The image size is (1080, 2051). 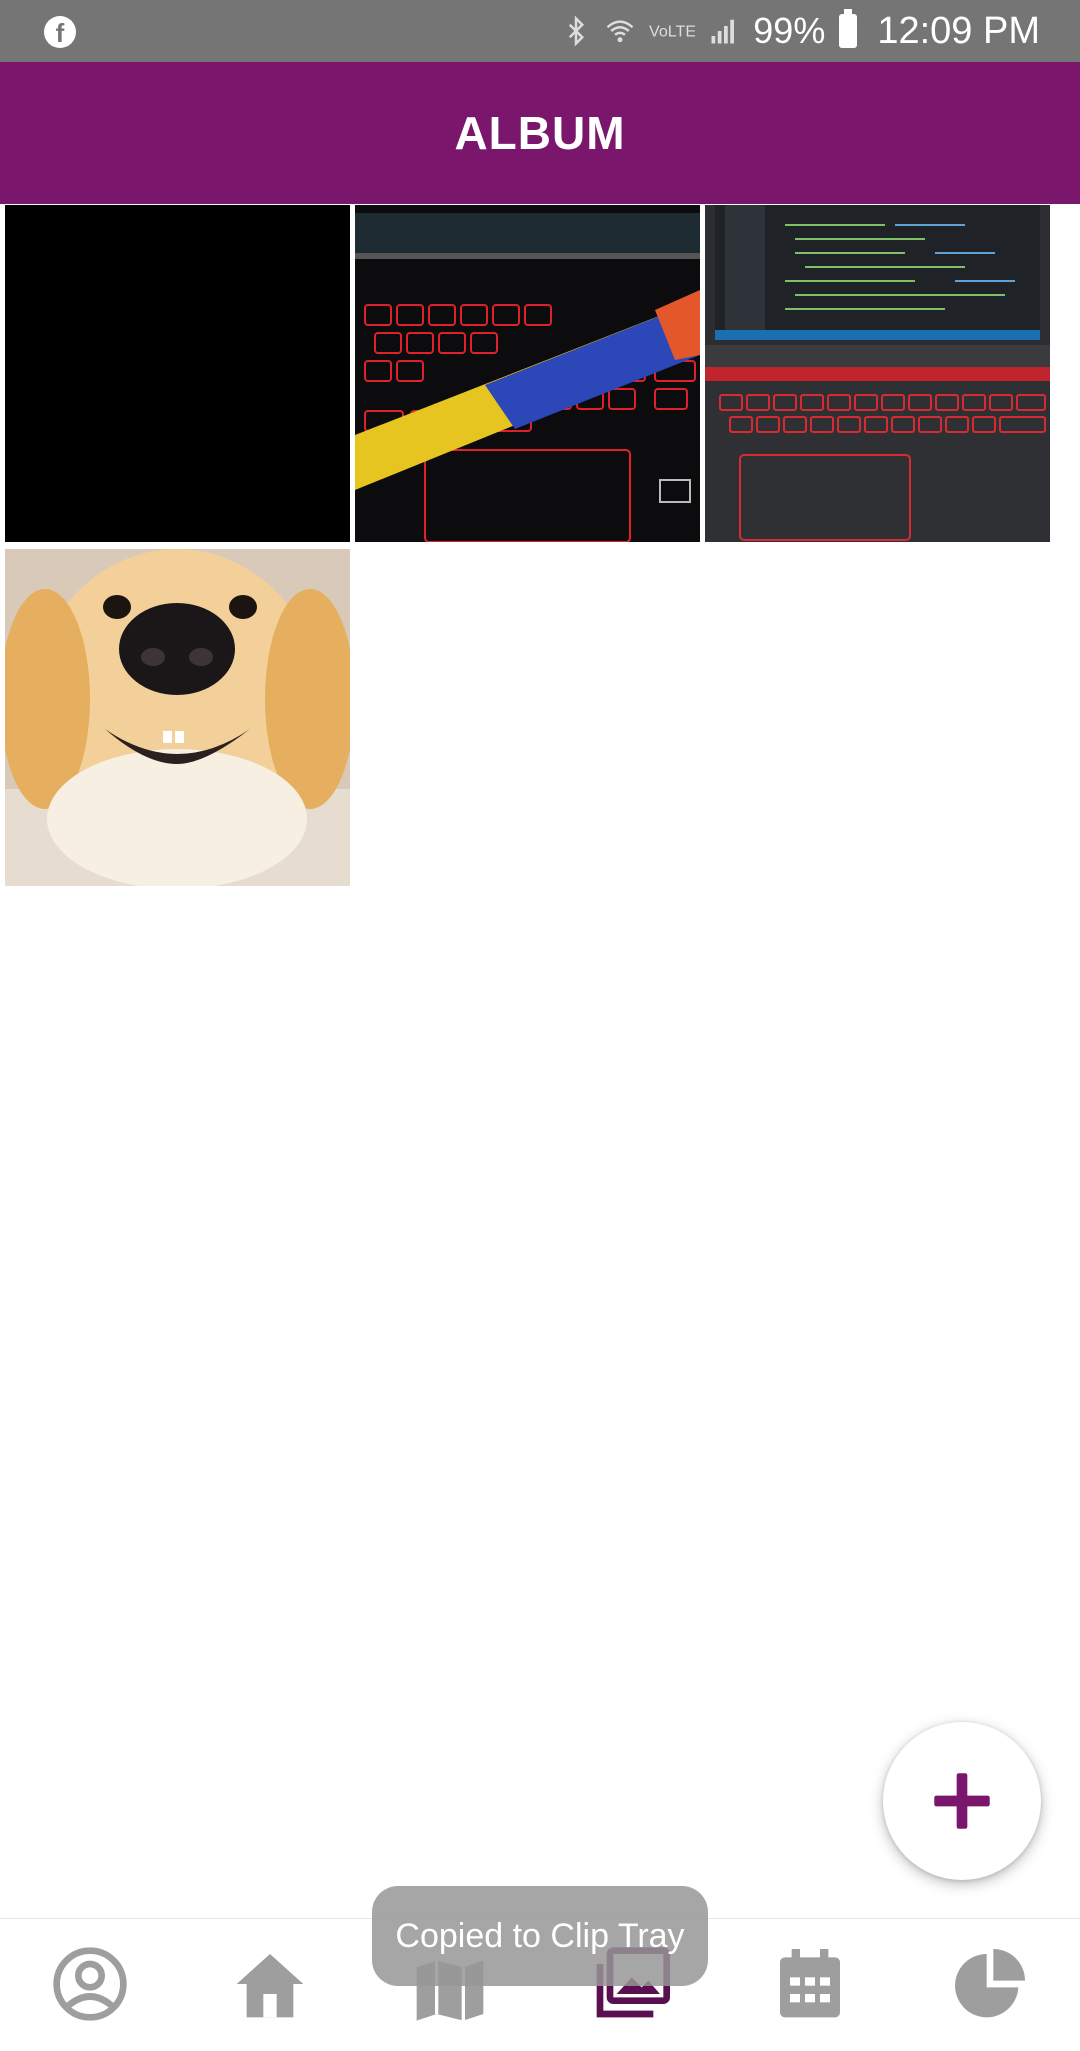 I want to click on photo-black-image, so click(x=177, y=373).